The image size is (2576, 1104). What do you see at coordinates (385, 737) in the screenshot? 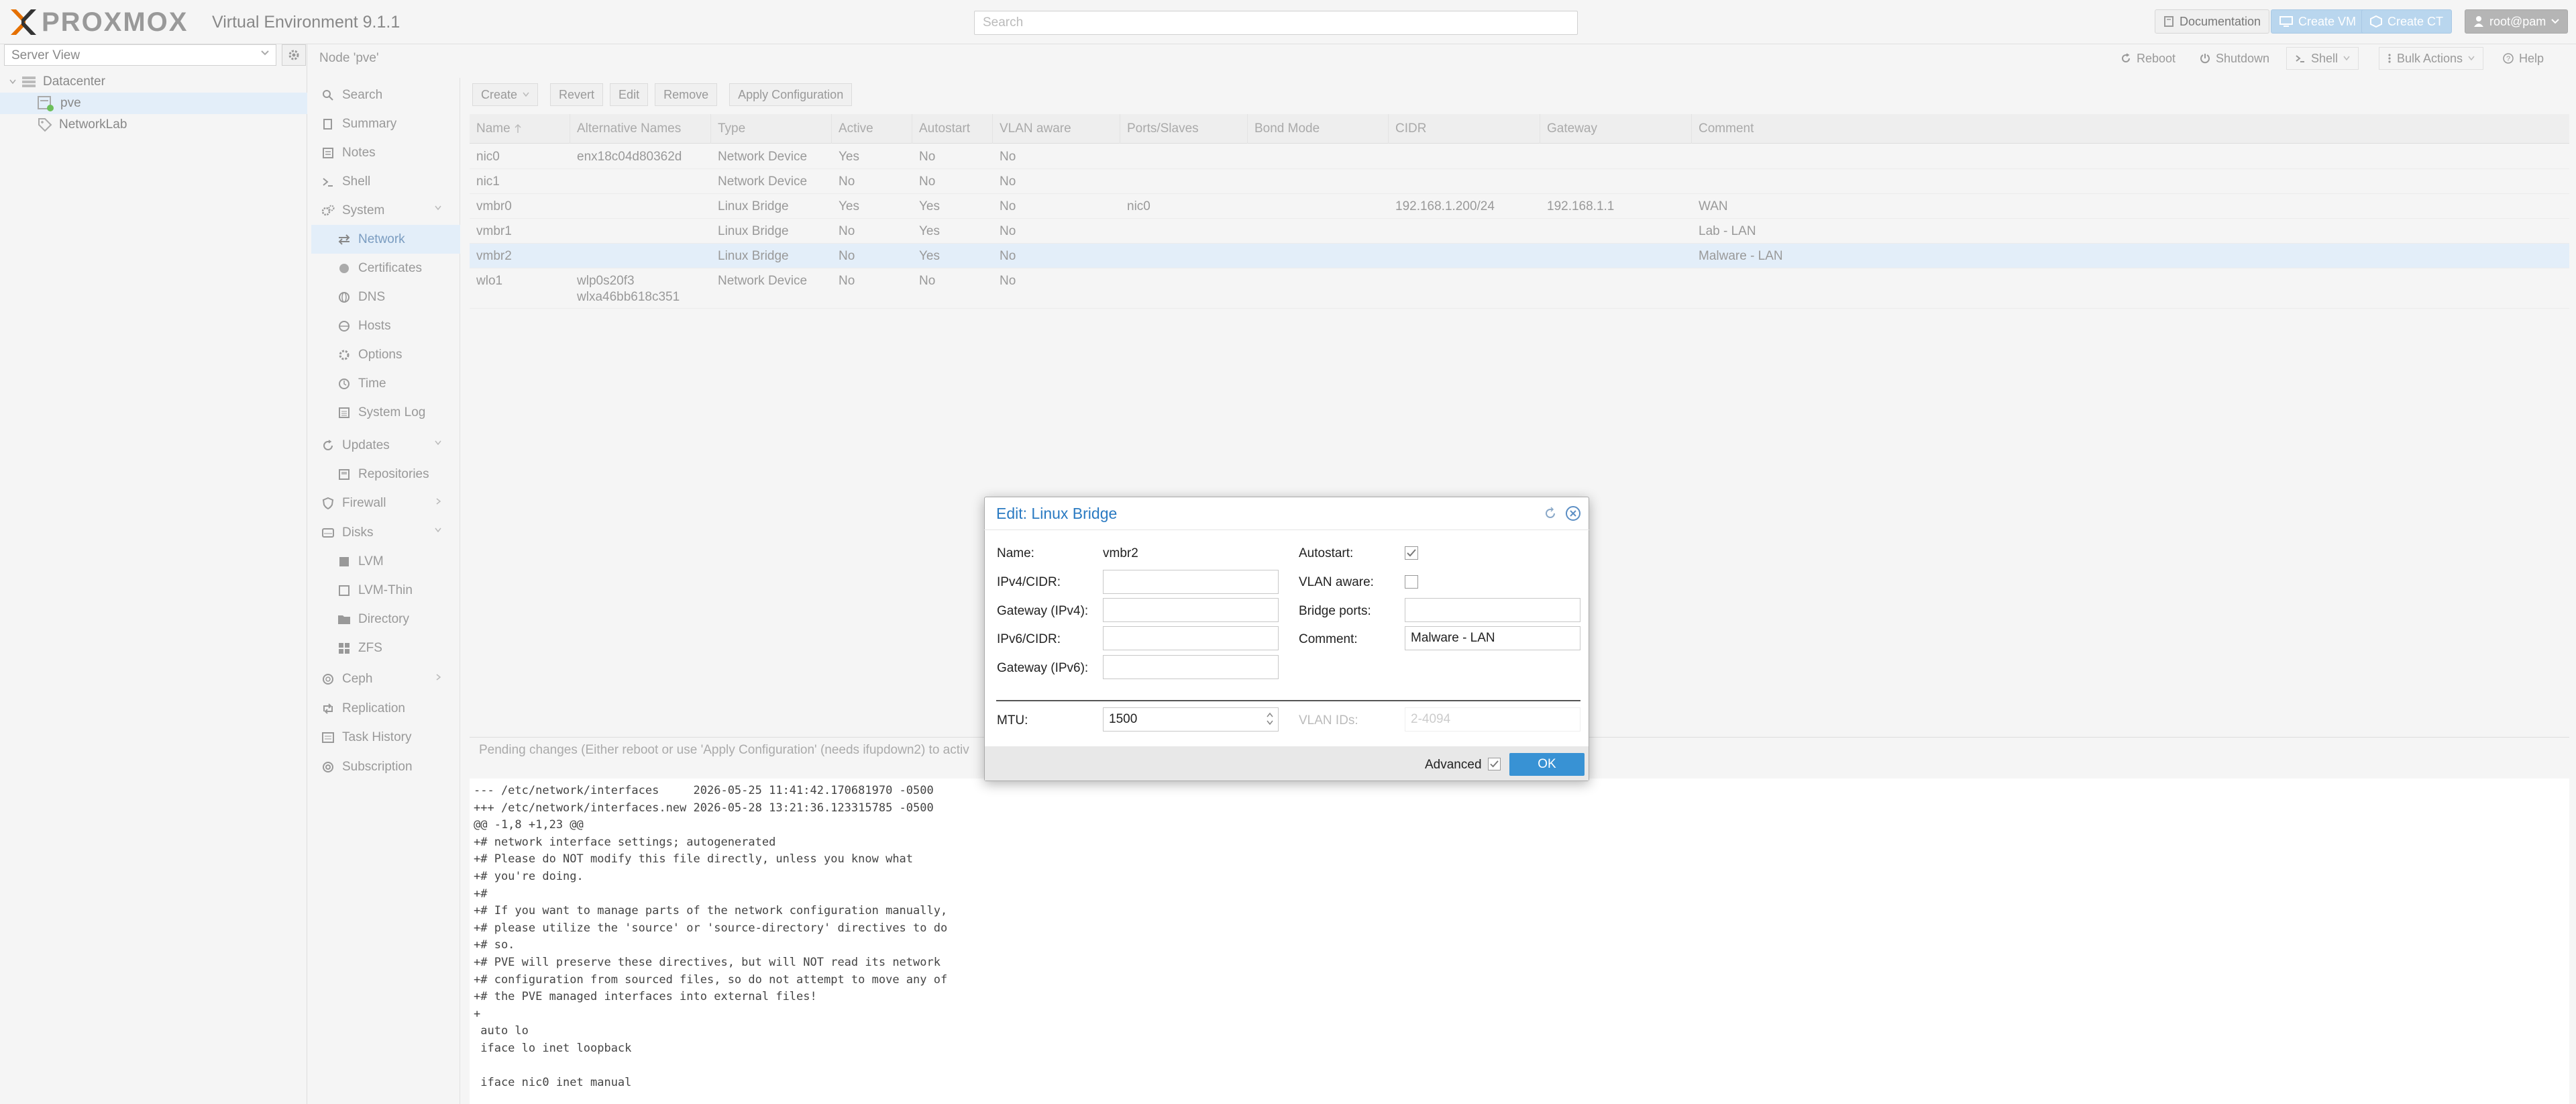
I see `menu-item-task-history: Task History` at bounding box center [385, 737].